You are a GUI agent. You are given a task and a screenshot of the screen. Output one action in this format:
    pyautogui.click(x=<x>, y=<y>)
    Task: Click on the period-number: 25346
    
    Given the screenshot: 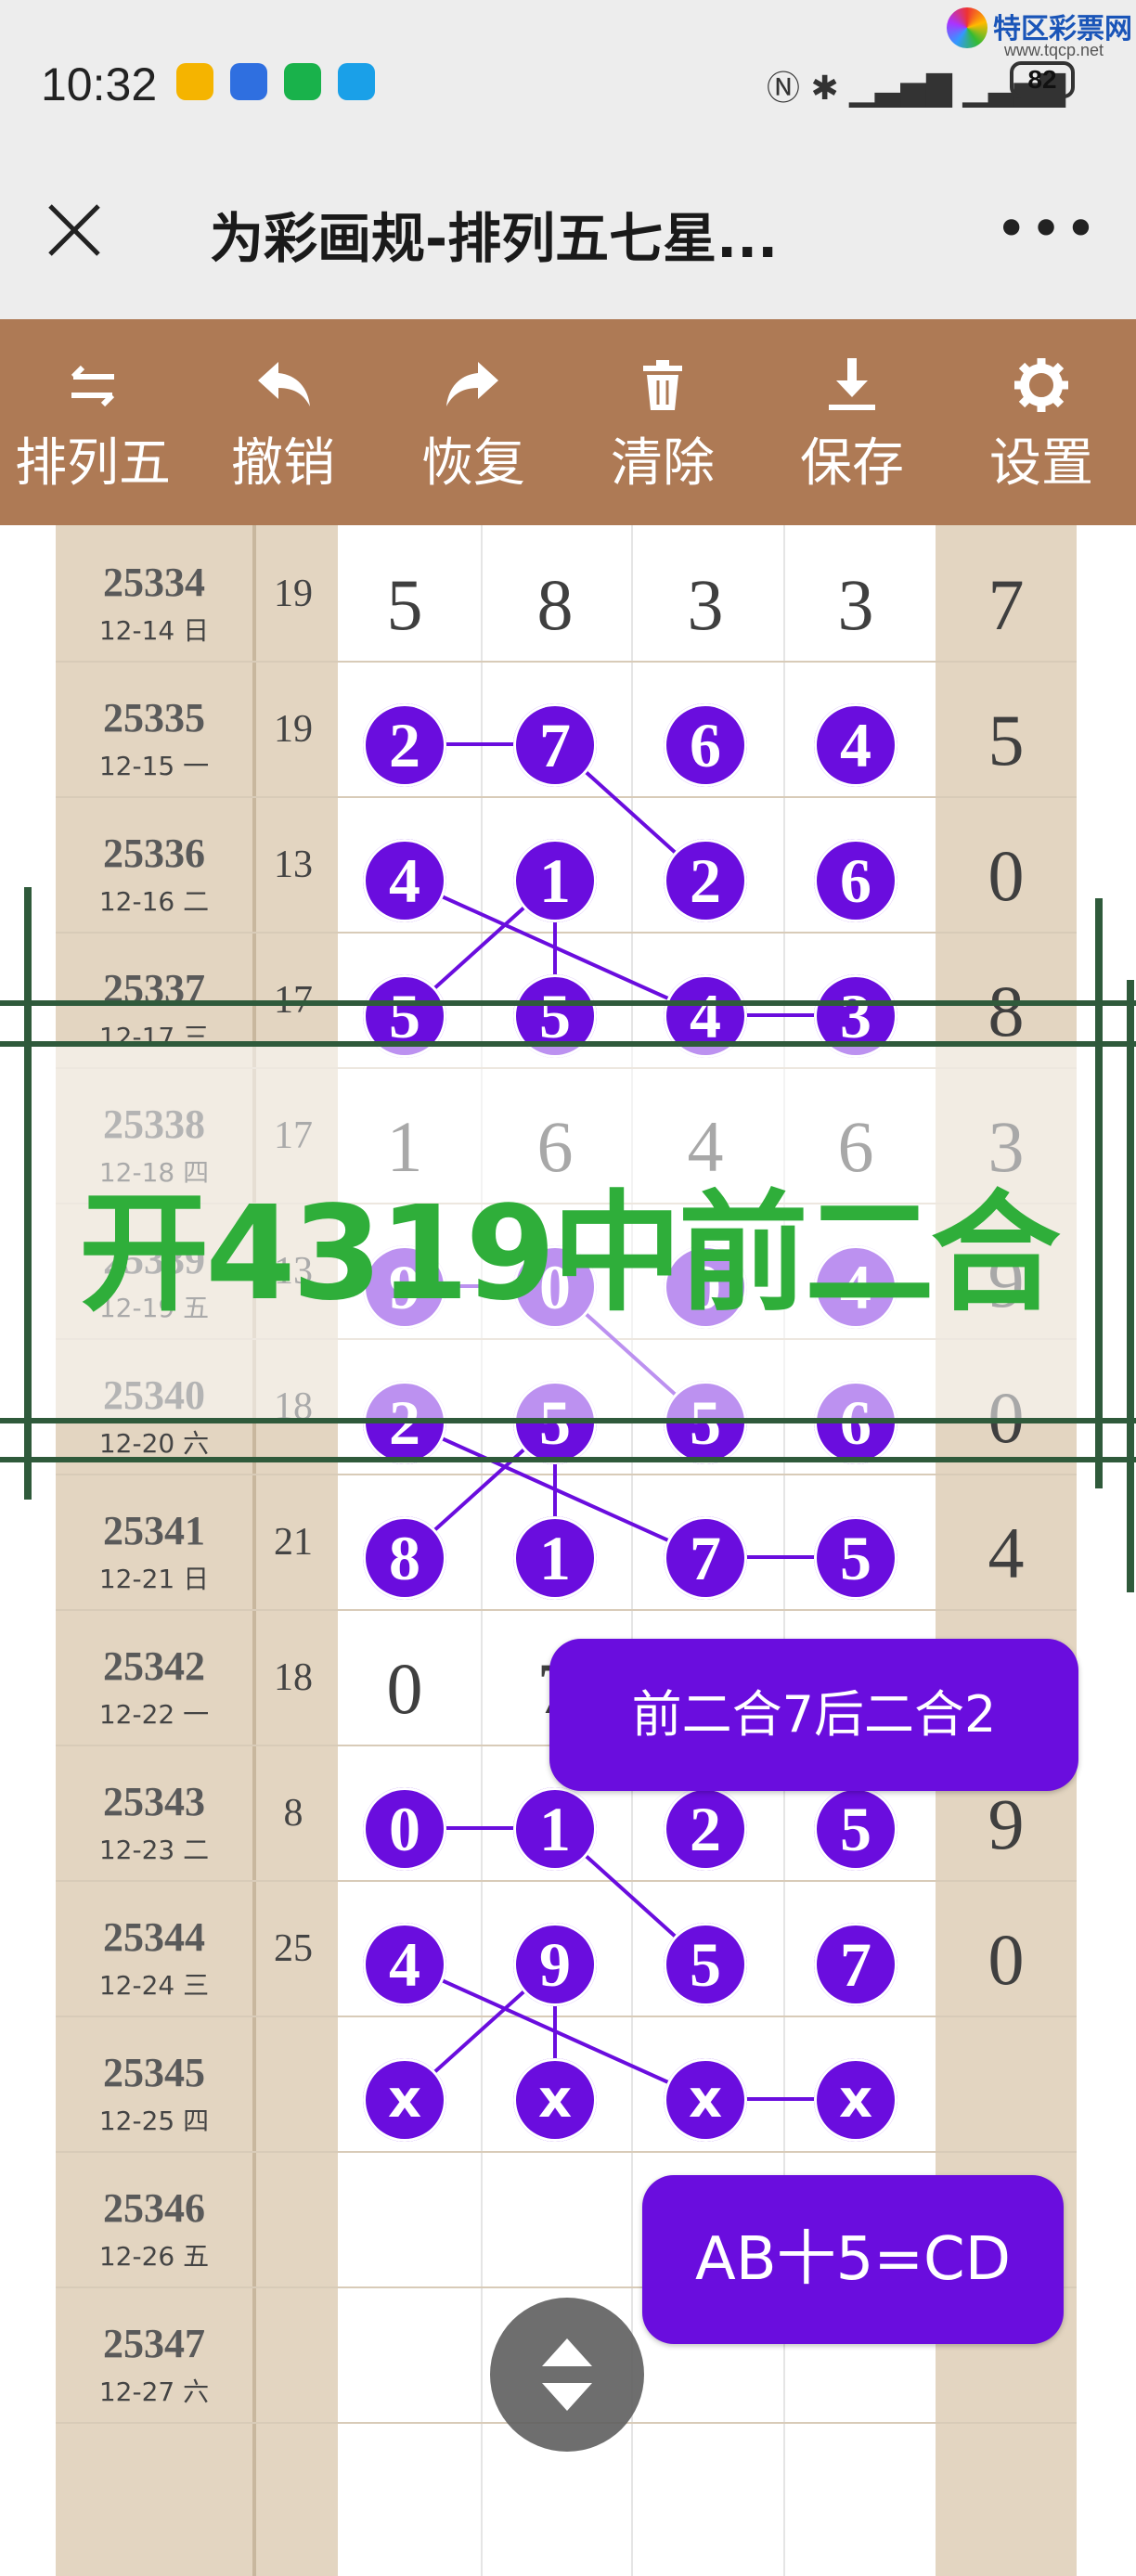 What is the action you would take?
    pyautogui.click(x=154, y=2208)
    